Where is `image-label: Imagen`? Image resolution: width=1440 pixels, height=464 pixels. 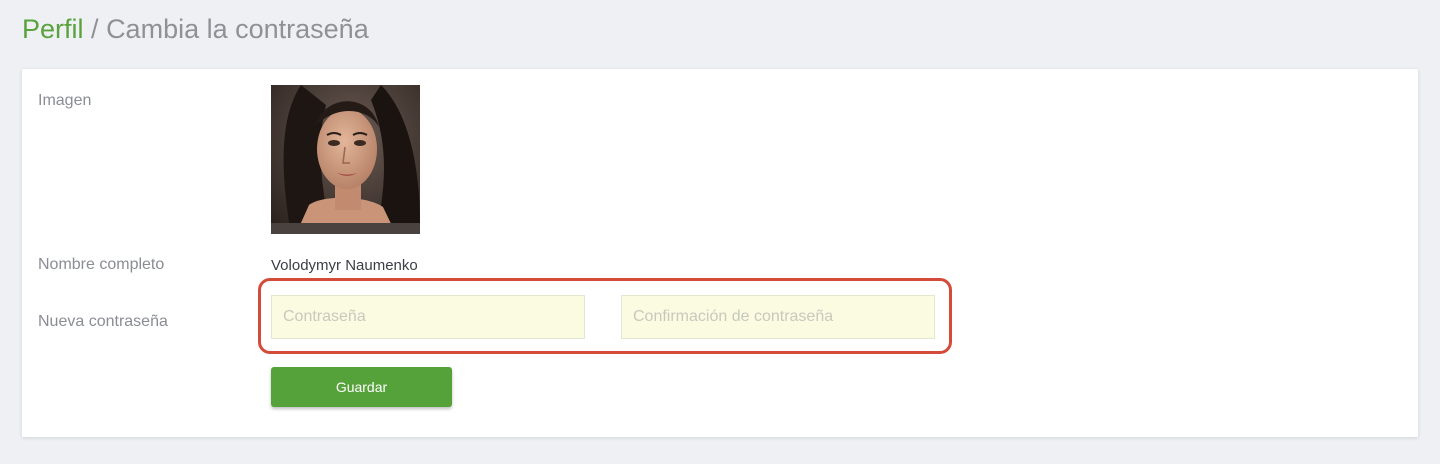
image-label: Imagen is located at coordinates (65, 100).